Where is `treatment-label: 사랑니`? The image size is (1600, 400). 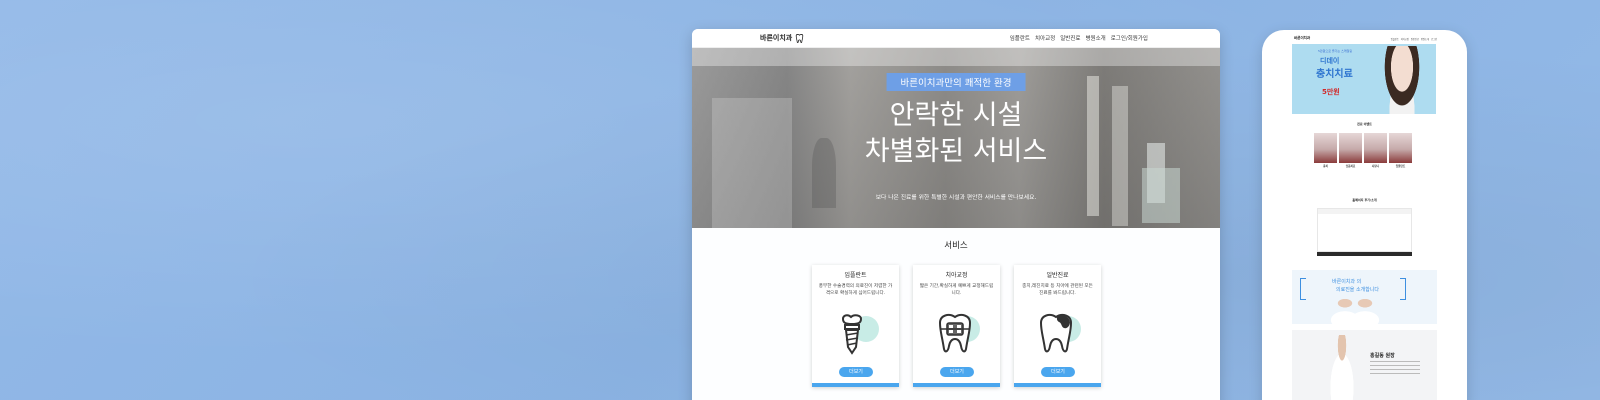 treatment-label: 사랑니 is located at coordinates (1375, 166).